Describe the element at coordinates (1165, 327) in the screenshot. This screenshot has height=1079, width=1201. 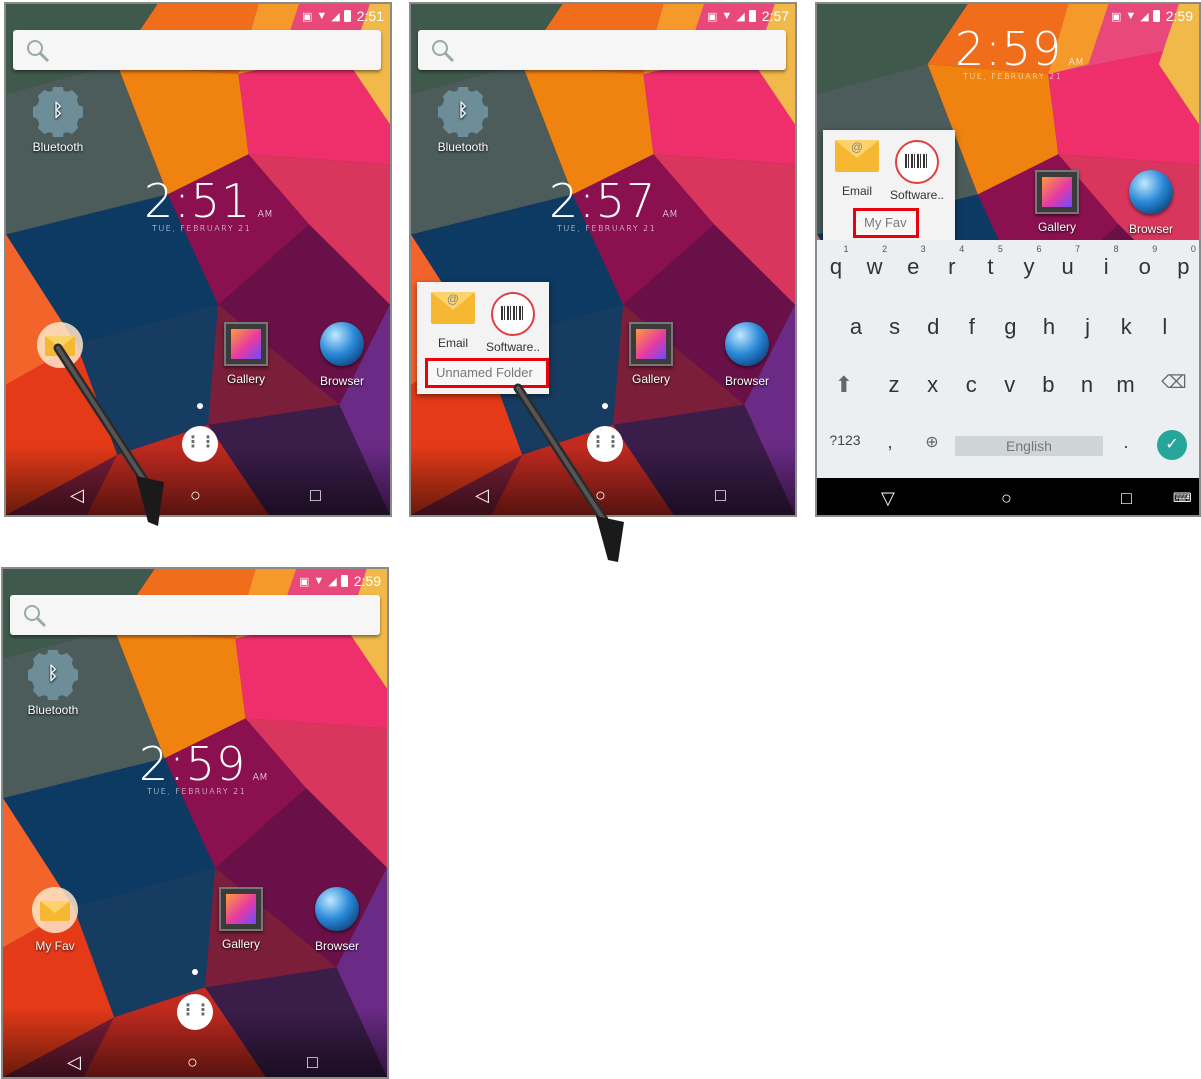
I see `key-l: l` at that location.